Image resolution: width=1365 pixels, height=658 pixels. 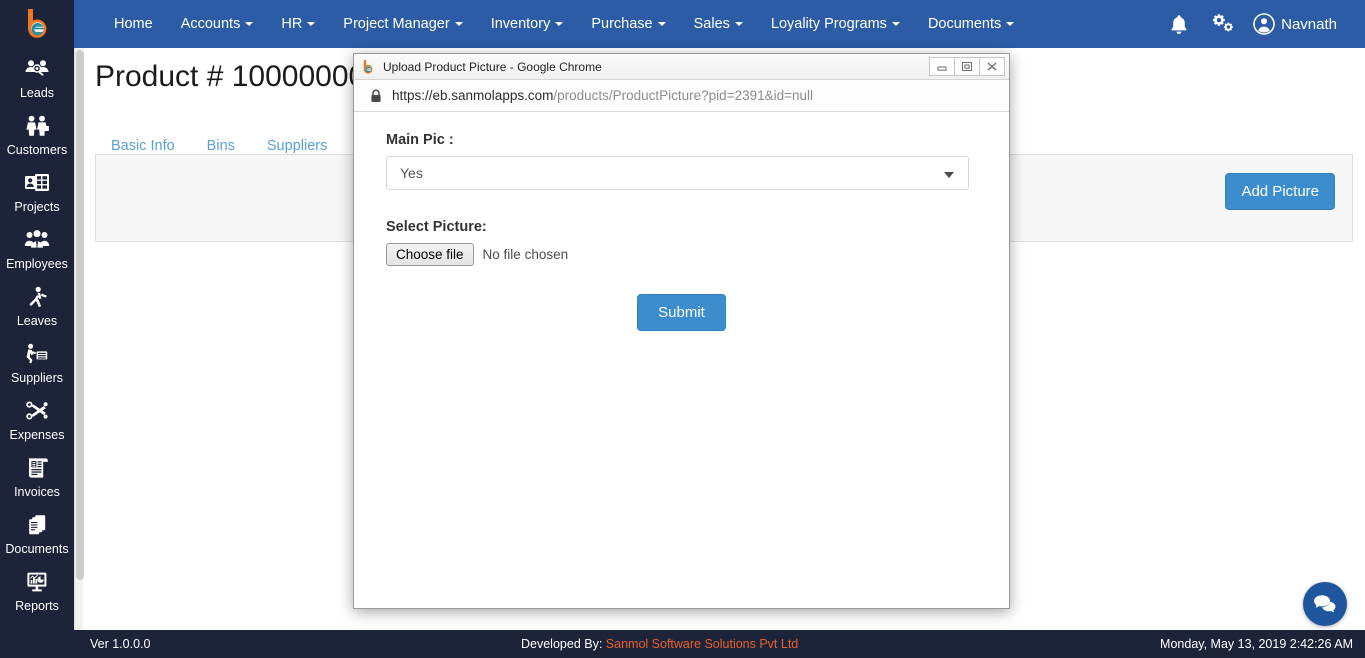 What do you see at coordinates (37, 378) in the screenshot?
I see `sidebar-item-label: Suppliers` at bounding box center [37, 378].